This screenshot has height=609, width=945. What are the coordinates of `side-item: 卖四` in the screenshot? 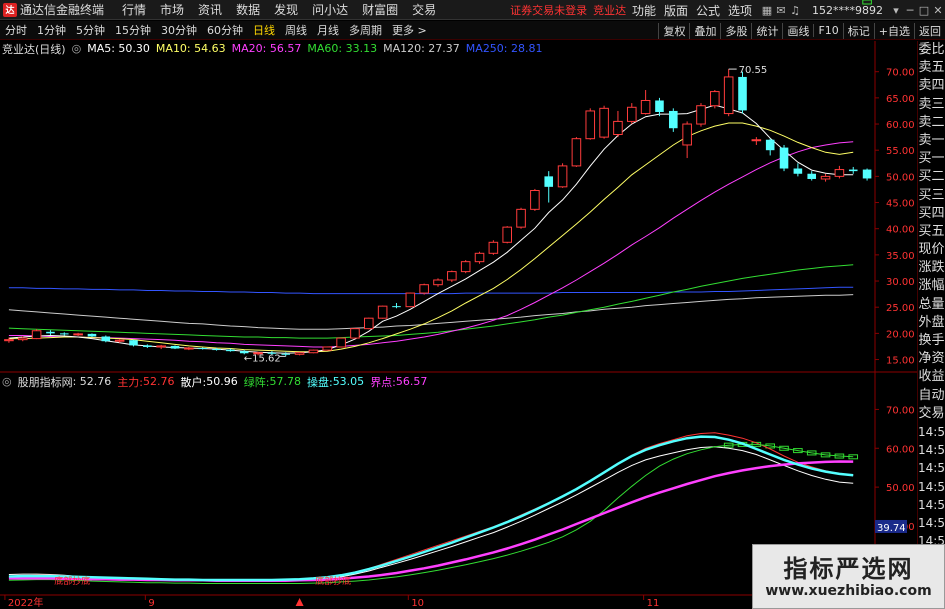 It's located at (931, 86).